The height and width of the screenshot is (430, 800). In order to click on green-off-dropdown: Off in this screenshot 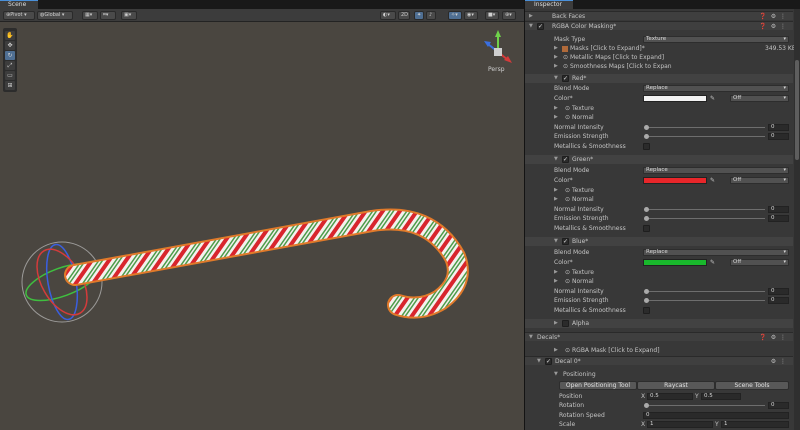, I will do `click(759, 180)`.